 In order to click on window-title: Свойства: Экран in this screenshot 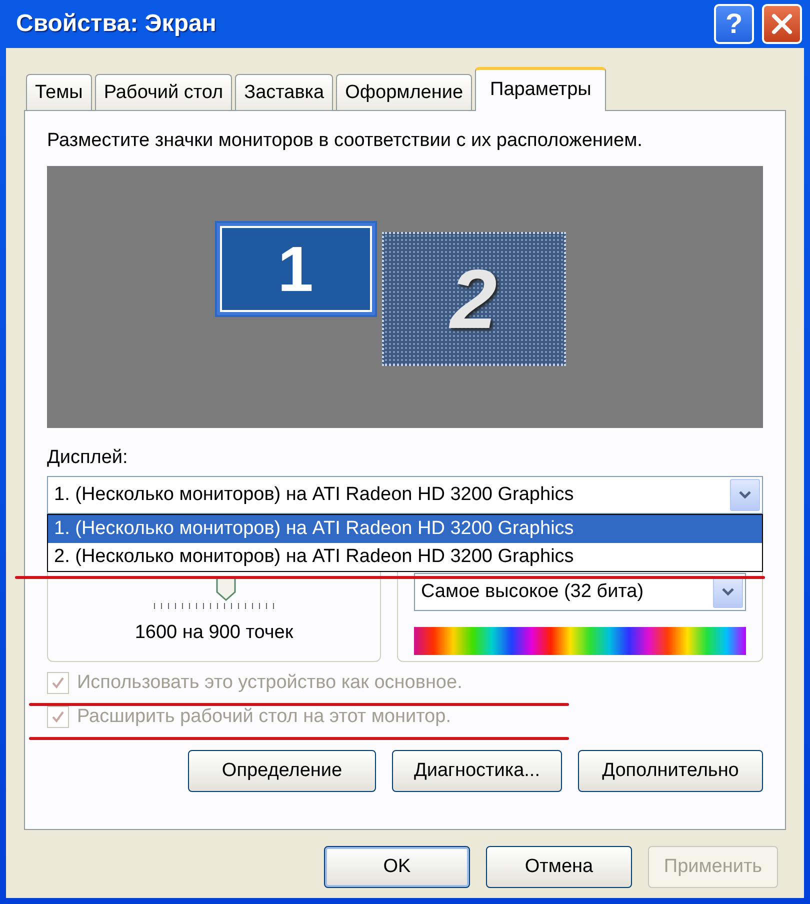, I will do `click(116, 24)`.